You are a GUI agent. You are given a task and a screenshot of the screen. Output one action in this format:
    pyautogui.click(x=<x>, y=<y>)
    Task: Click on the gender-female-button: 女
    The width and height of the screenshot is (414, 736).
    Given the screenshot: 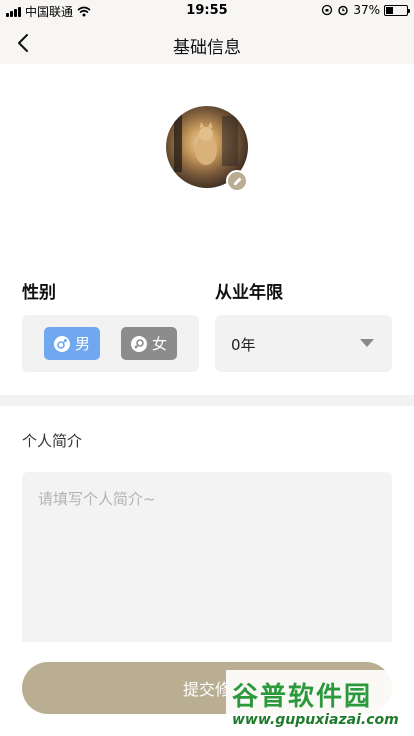 What is the action you would take?
    pyautogui.click(x=149, y=343)
    